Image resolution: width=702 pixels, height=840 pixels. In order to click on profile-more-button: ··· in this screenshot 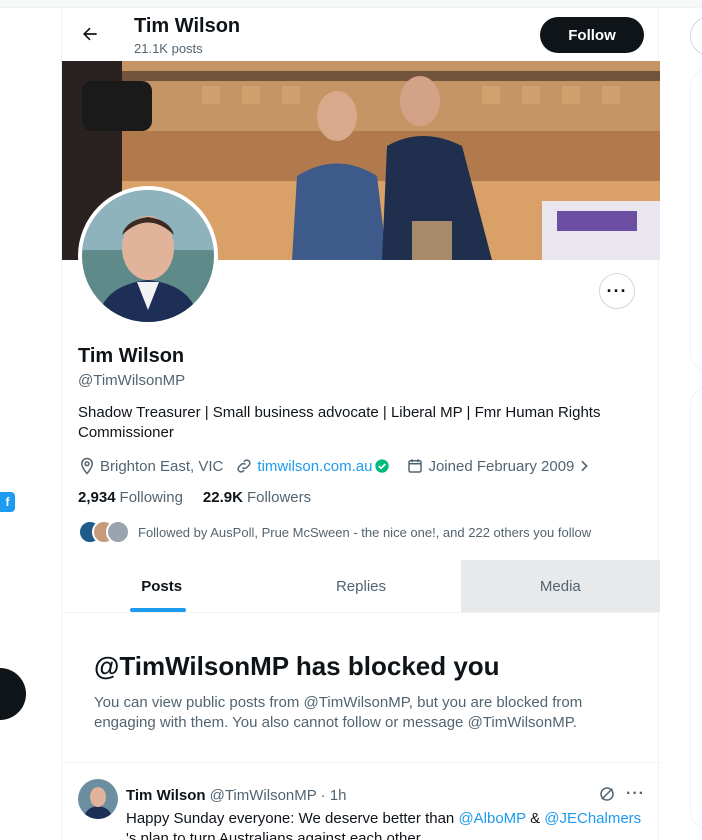, I will do `click(617, 291)`.